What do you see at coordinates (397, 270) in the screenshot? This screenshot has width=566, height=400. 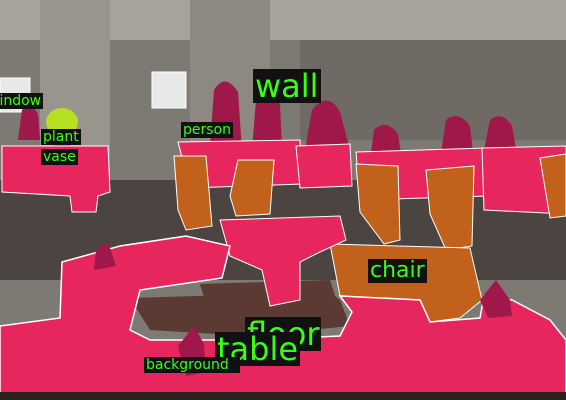 I see `label-chair: chair` at bounding box center [397, 270].